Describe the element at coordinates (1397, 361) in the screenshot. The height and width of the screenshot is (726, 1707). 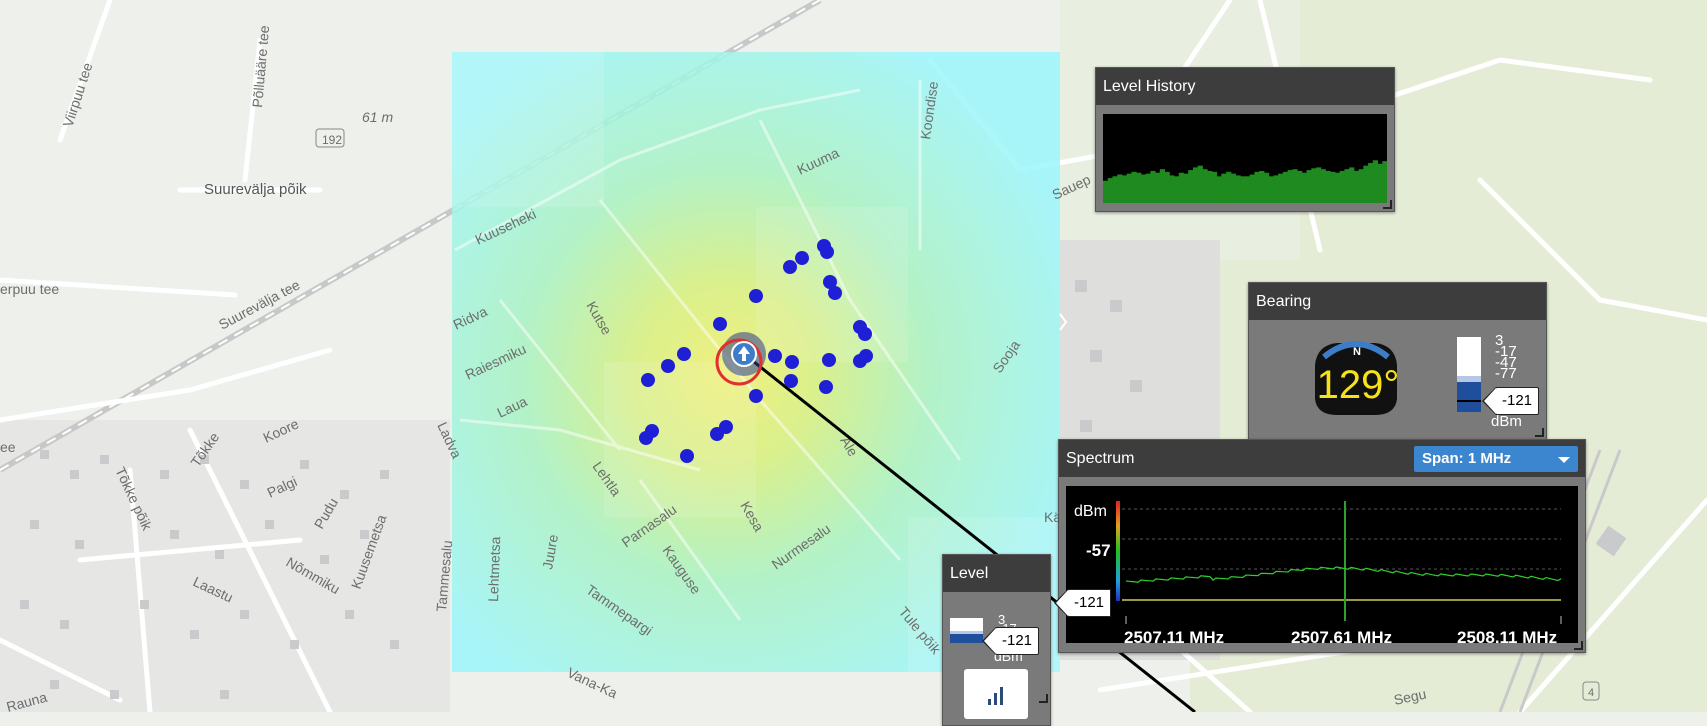
I see `bearing-panel: Bearing N 129° 3 -17 -47 -77 dBm -121` at that location.